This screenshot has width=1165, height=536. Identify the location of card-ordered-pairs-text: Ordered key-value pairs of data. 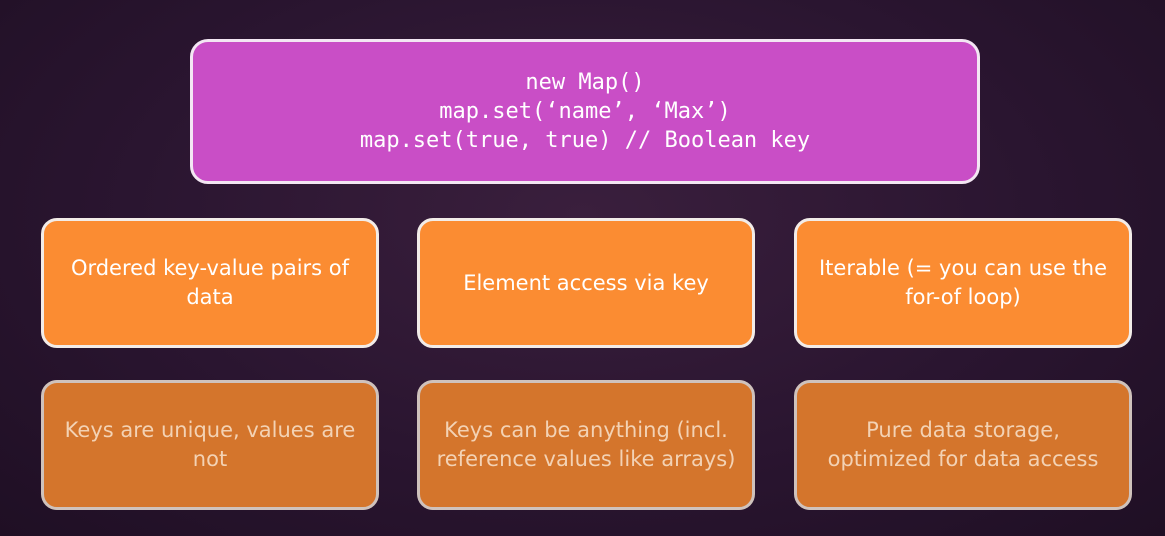
(210, 282).